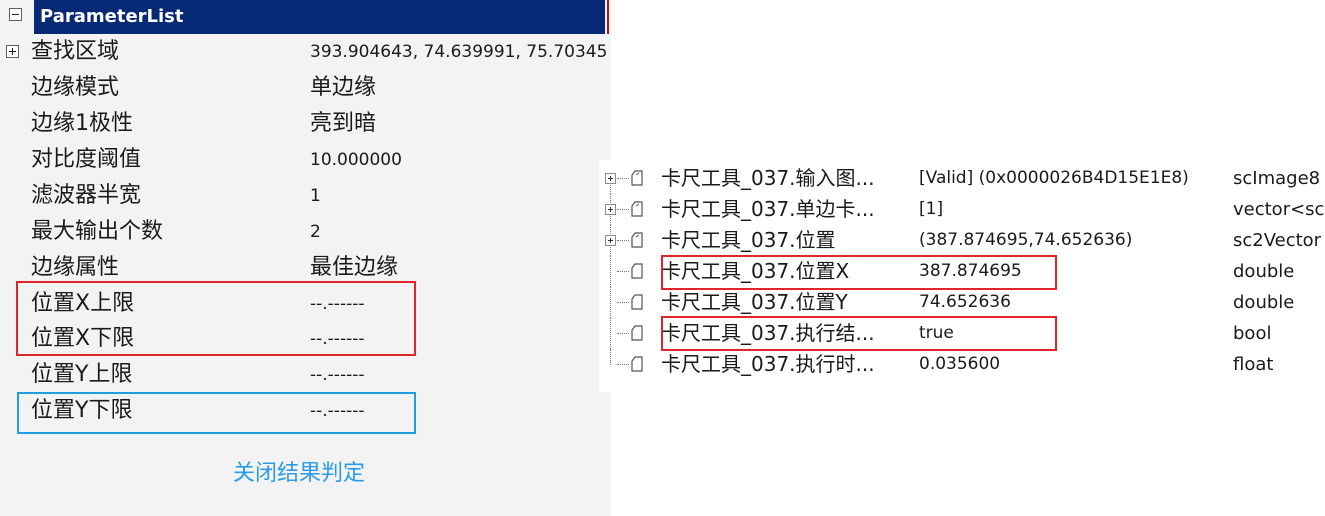 This screenshot has height=516, width=1325. Describe the element at coordinates (305, 88) in the screenshot. I see `param-row-edge-mode: 边缘模式 单边缘` at that location.